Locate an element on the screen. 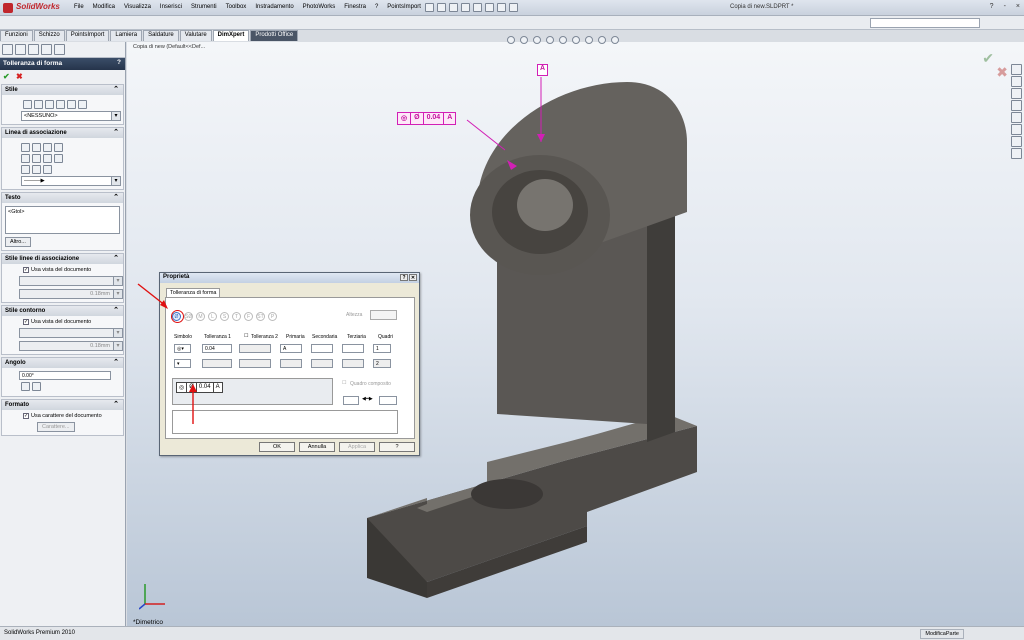  custom-properties-icon is located at coordinates (1016, 141).